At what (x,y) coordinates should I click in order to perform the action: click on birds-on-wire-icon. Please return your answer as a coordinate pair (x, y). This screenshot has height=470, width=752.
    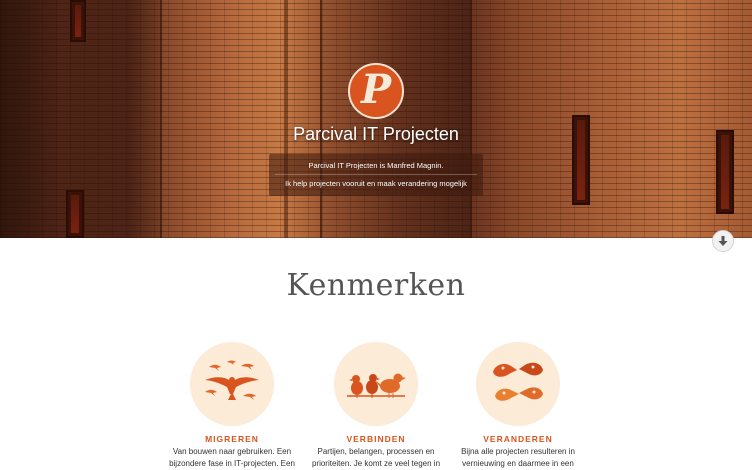
    Looking at the image, I should click on (376, 385).